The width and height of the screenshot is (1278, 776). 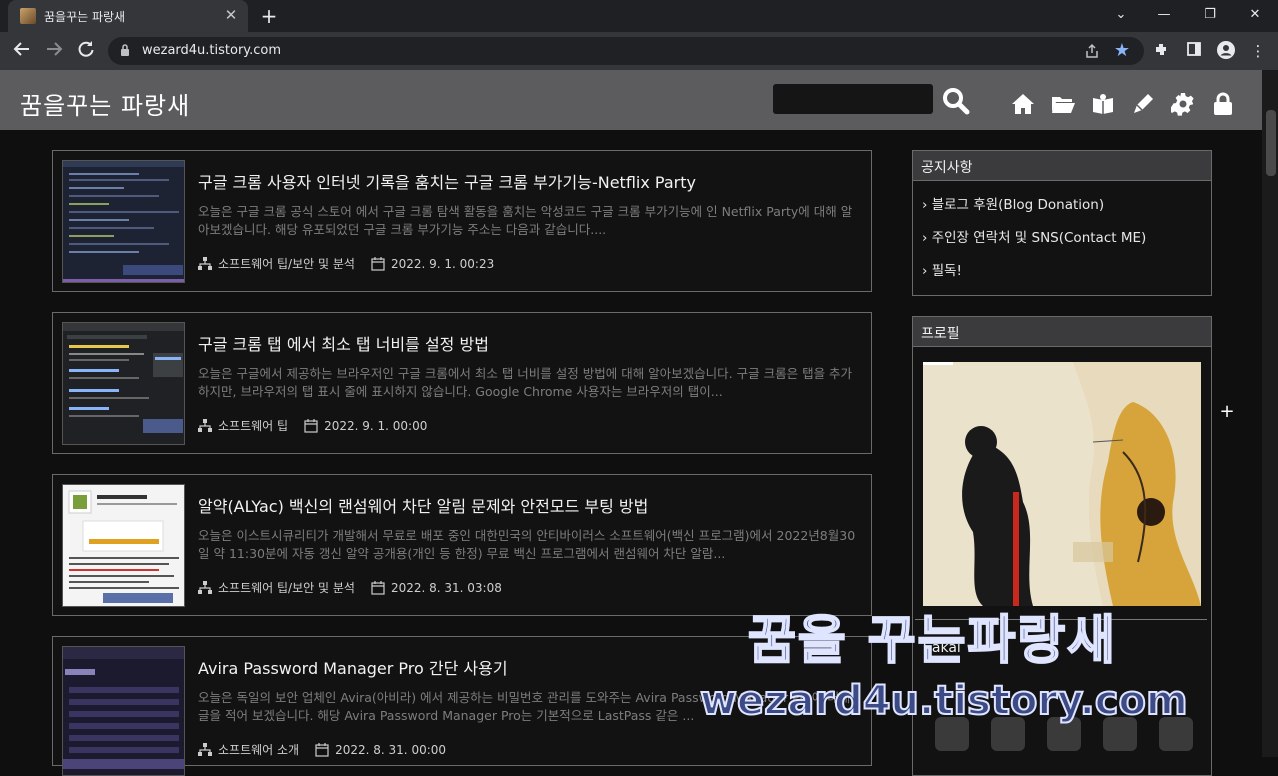 I want to click on tab-title: 꿈을꾸는 파랑새, so click(x=85, y=17).